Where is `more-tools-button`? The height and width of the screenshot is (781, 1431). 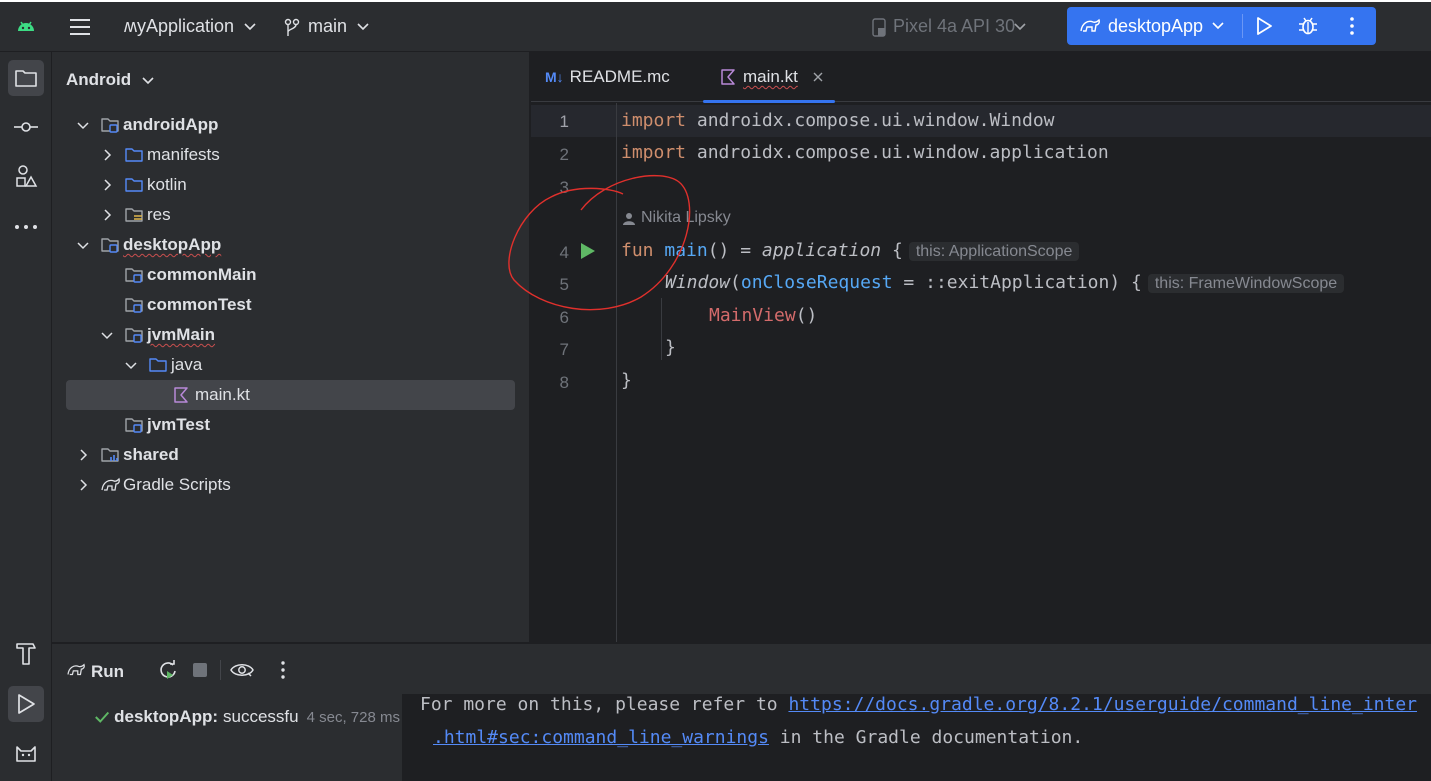
more-tools-button is located at coordinates (26, 227).